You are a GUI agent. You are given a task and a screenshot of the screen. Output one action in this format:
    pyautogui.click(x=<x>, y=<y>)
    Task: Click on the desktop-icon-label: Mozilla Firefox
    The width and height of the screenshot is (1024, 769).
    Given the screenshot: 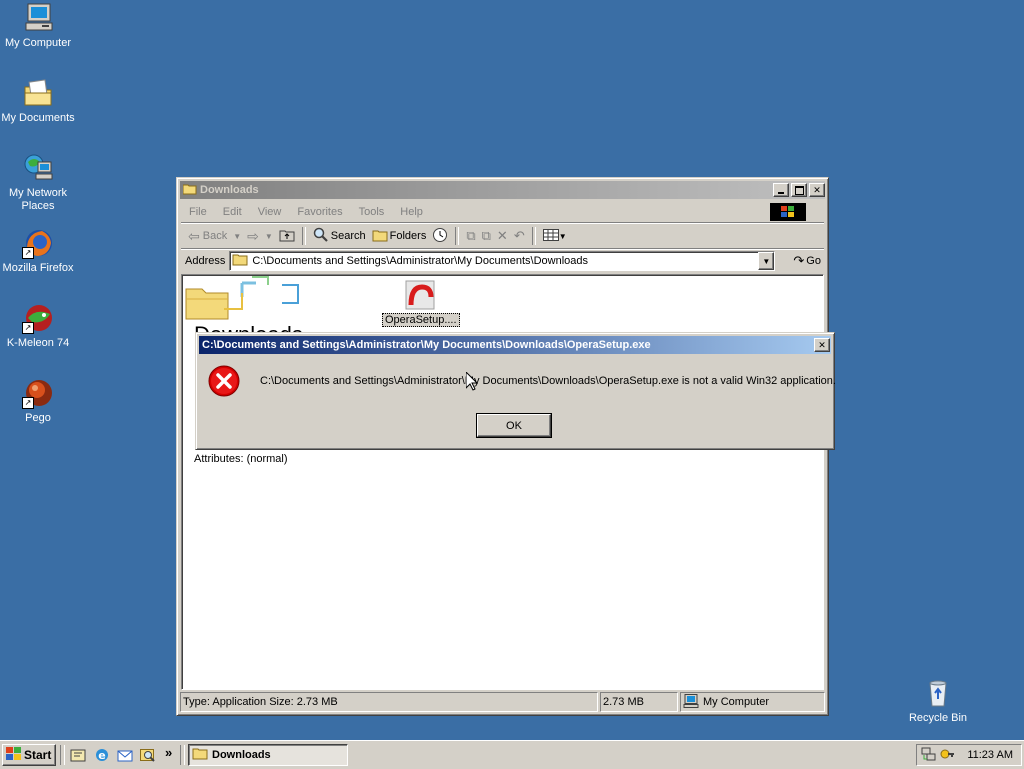 What is the action you would take?
    pyautogui.click(x=38, y=268)
    